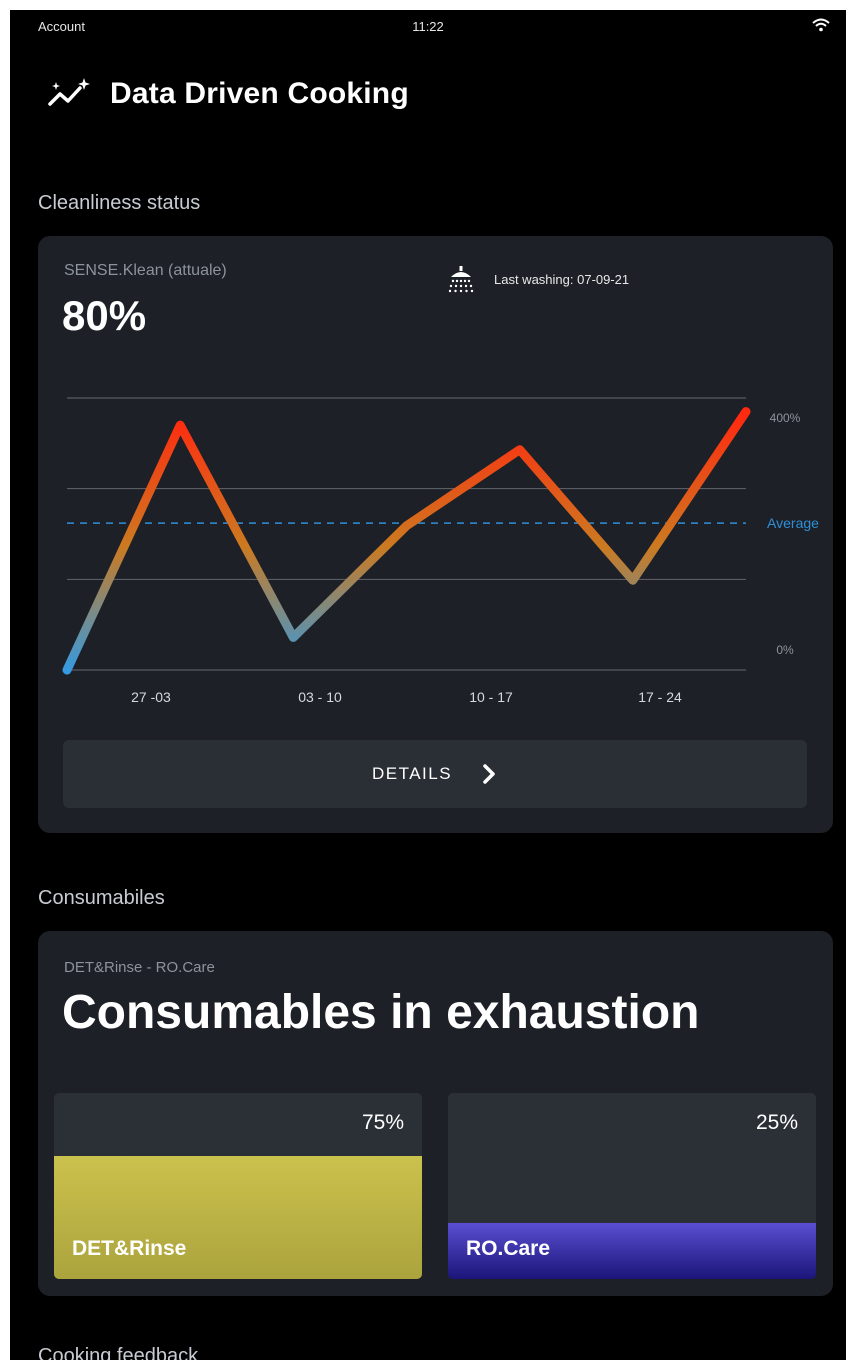  What do you see at coordinates (104, 315) in the screenshot?
I see `kpi-value: 80%` at bounding box center [104, 315].